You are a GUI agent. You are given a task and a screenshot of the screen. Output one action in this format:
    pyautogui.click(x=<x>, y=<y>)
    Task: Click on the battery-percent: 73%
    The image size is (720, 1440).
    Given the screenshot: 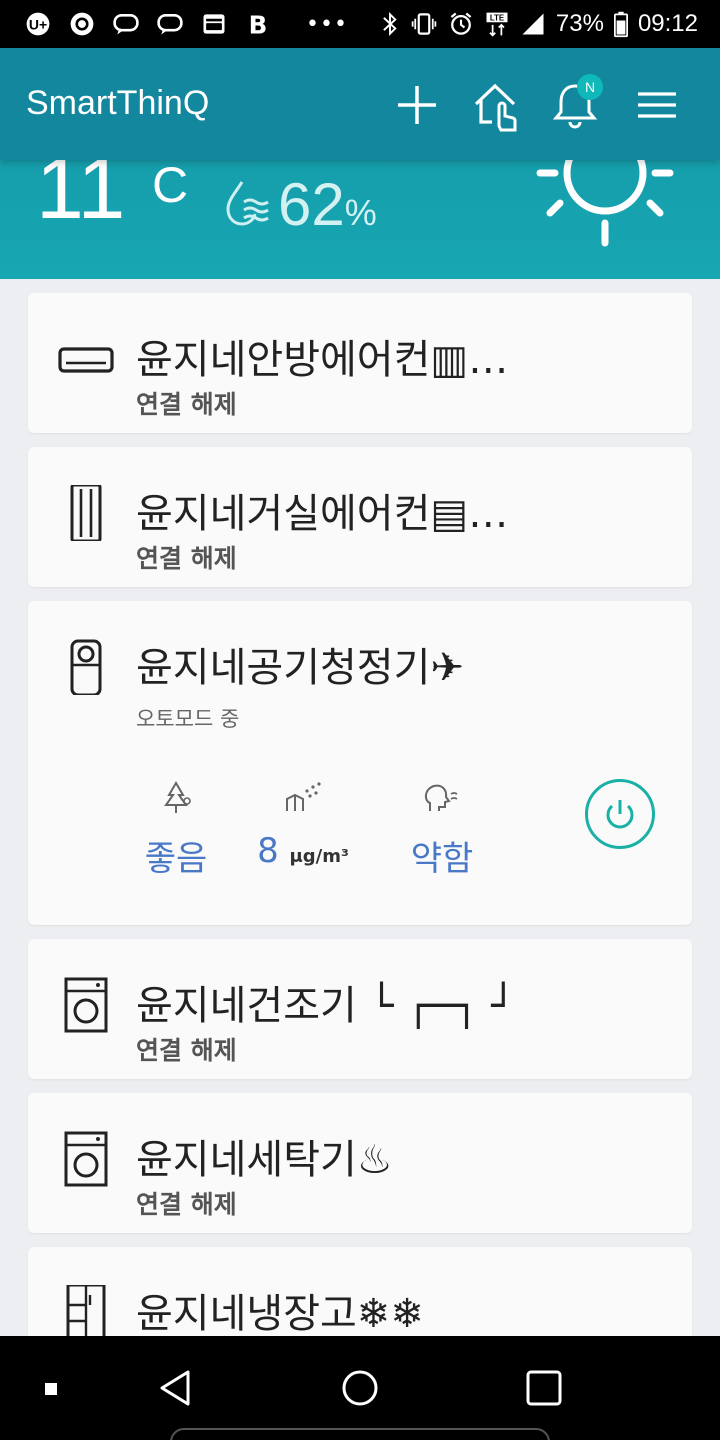 What is the action you would take?
    pyautogui.click(x=579, y=23)
    